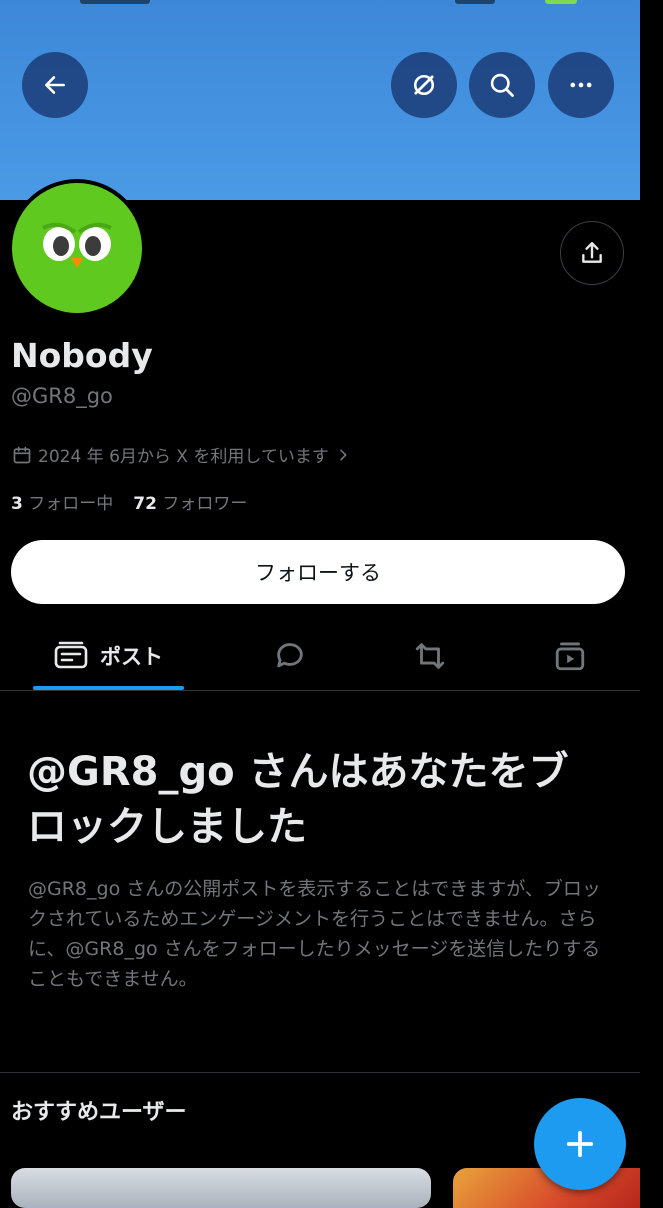  Describe the element at coordinates (22, 454) in the screenshot. I see `calendar-icon` at that location.